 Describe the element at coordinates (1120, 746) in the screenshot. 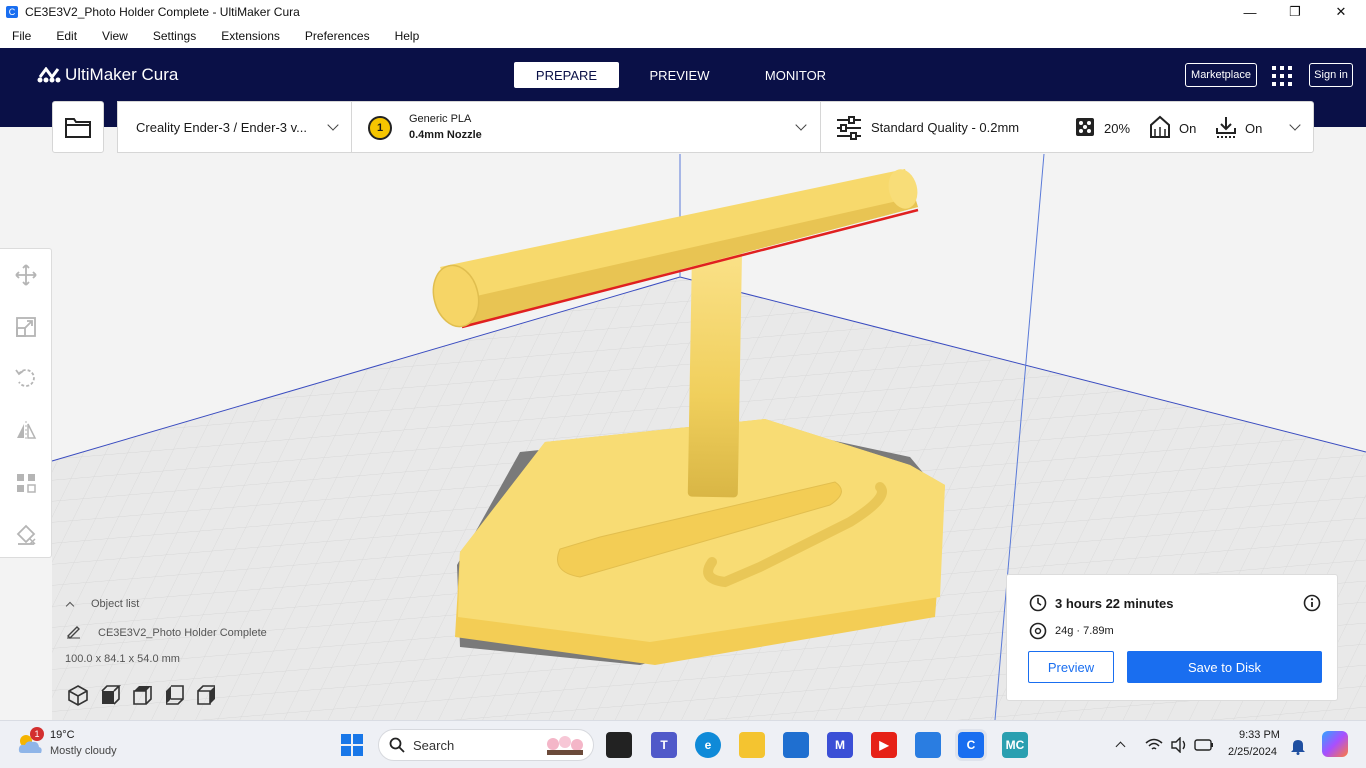

I see `tray-overflow-icon` at that location.